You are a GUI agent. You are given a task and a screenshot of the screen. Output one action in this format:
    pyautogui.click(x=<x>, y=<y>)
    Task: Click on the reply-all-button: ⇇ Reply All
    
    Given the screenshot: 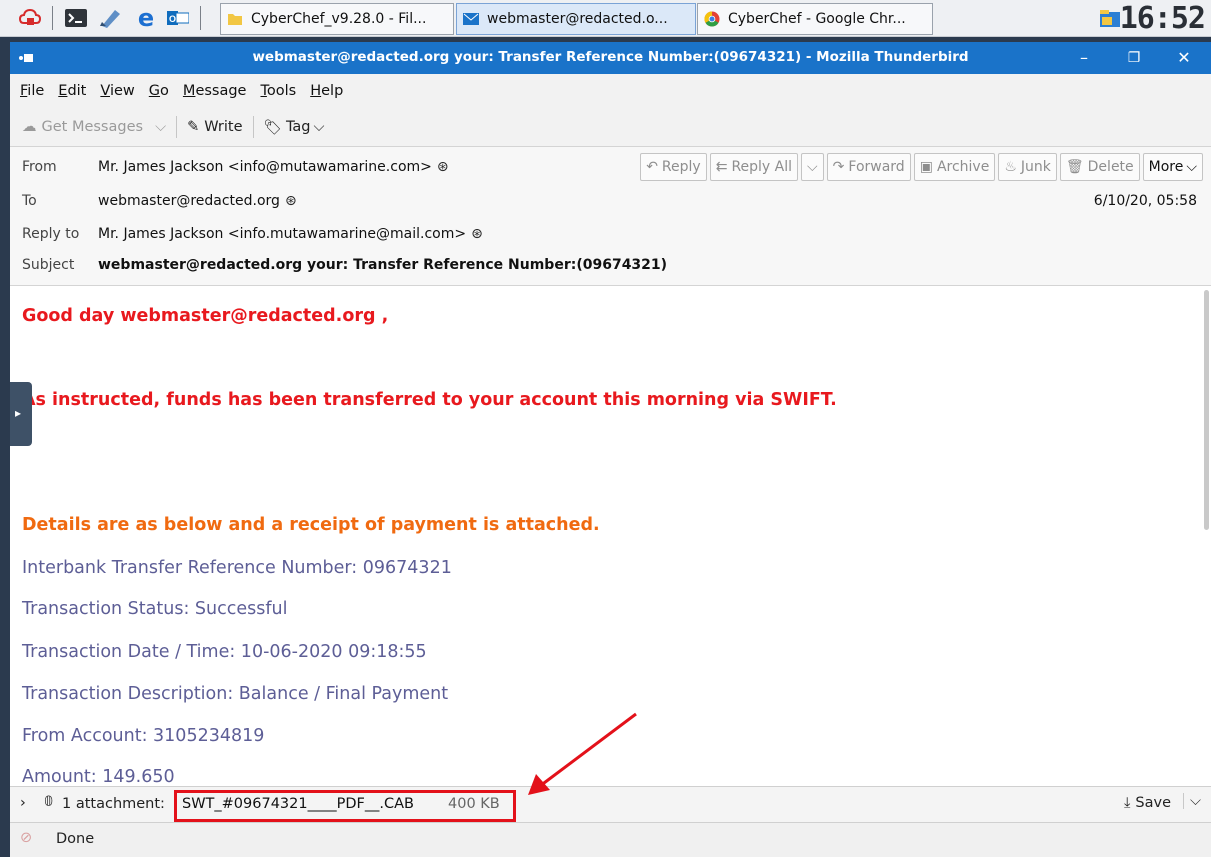 What is the action you would take?
    pyautogui.click(x=754, y=167)
    